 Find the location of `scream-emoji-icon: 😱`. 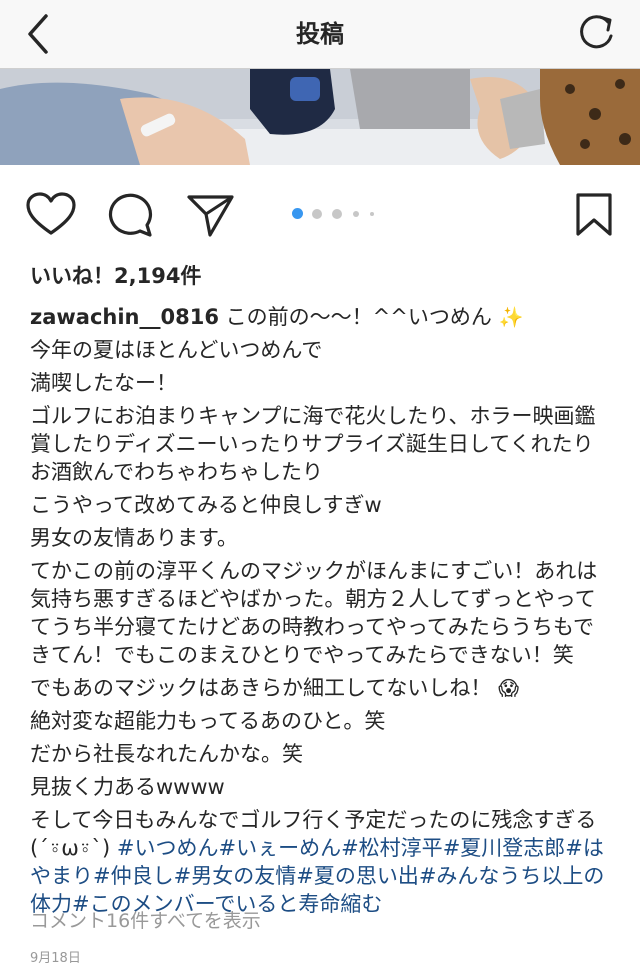

scream-emoji-icon: 😱 is located at coordinates (508, 688).